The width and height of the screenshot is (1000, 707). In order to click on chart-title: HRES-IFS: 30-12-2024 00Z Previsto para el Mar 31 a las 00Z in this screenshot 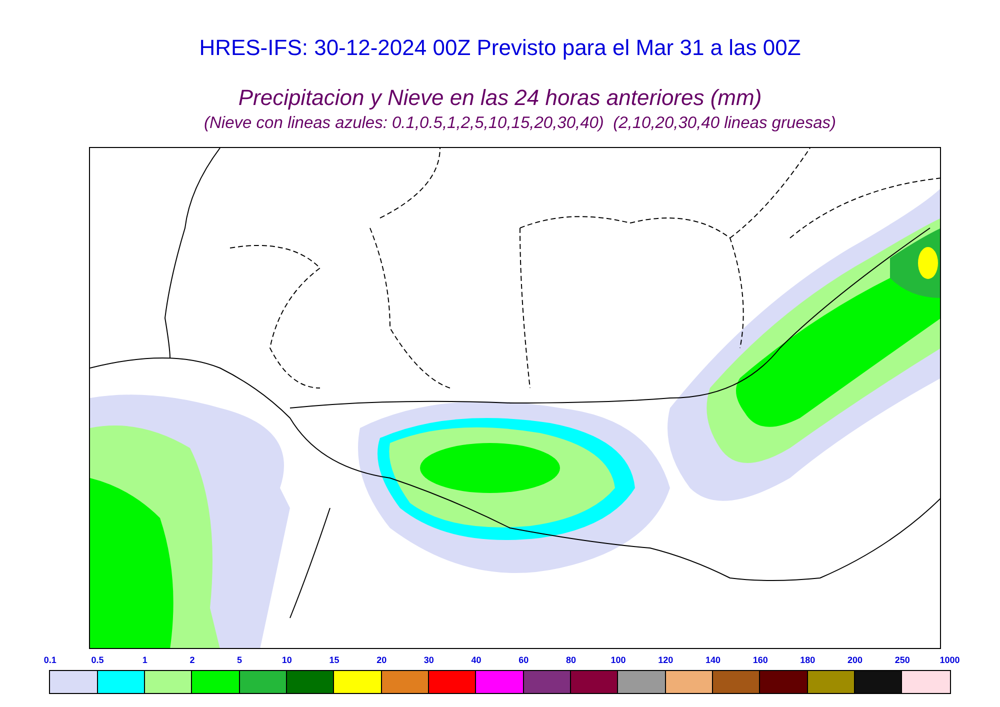, I will do `click(500, 48)`.